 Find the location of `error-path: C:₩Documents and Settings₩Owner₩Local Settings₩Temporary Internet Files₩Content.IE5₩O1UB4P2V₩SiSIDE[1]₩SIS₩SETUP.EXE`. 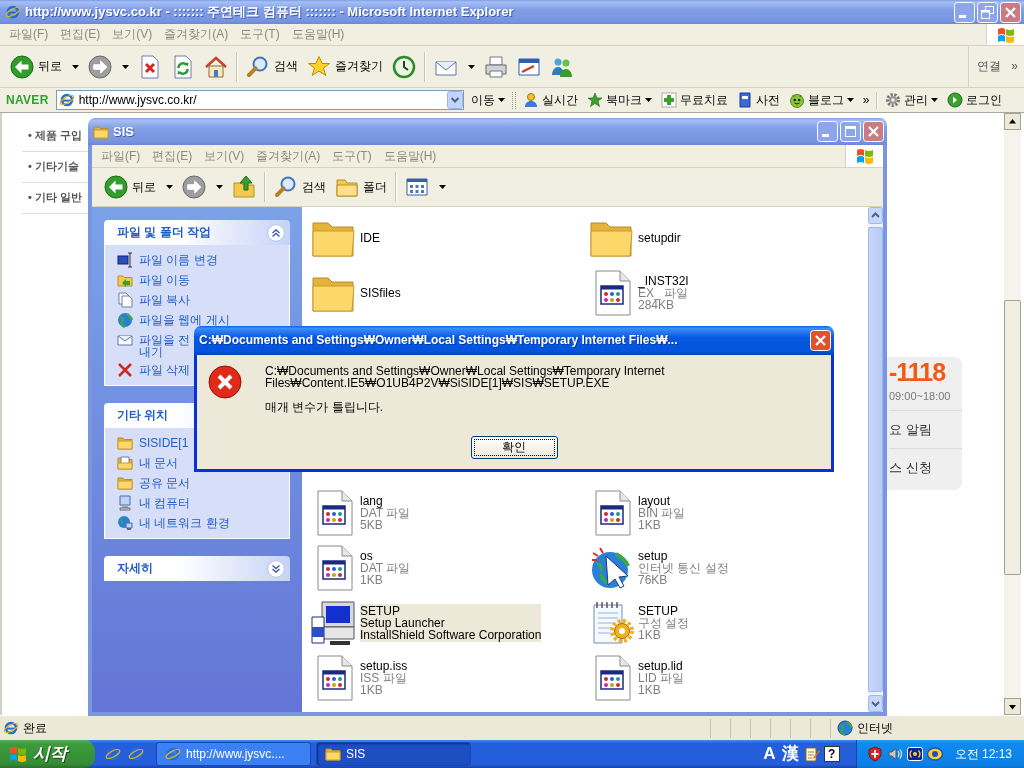

error-path: C:₩Documents and Settings₩Owner₩Local Settings₩Temporary Internet Files₩Content.IE5₩O1UB4P2V₩SiSIDE[1]₩SIS₩SETUP.EXE is located at coordinates (465, 377).